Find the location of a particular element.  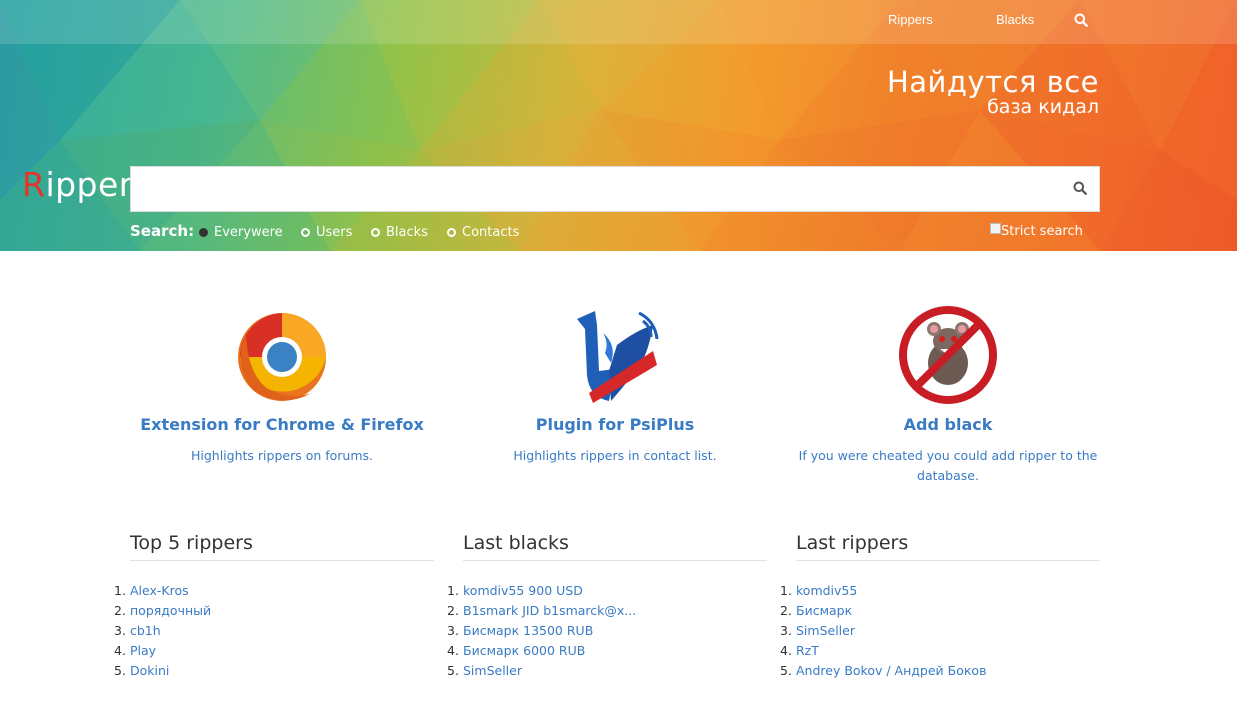

logo-first-letter: R is located at coordinates (34, 184).